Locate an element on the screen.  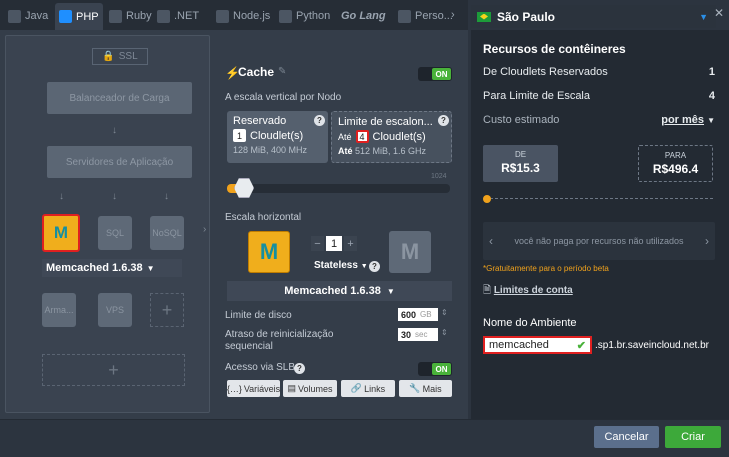
cloudlet-slider is located at coordinates (338, 188).